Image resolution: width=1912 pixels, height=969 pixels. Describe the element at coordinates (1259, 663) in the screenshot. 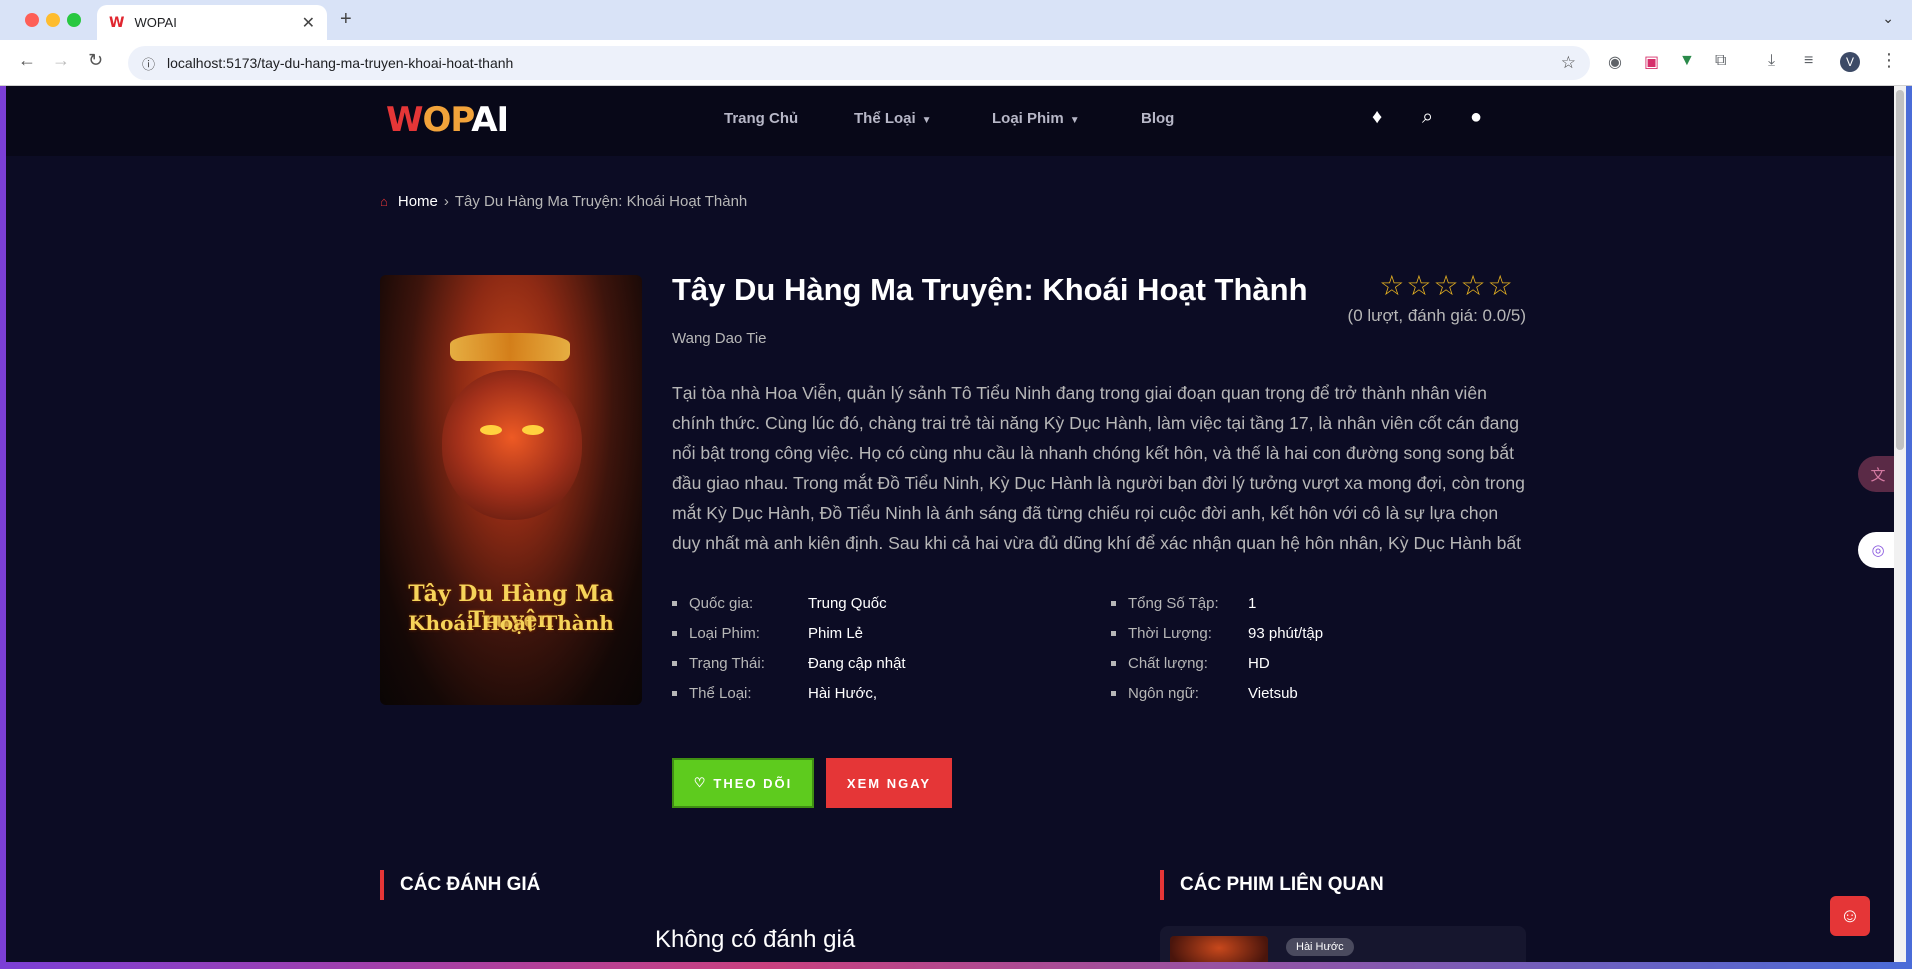

I see `info-value: HD` at that location.